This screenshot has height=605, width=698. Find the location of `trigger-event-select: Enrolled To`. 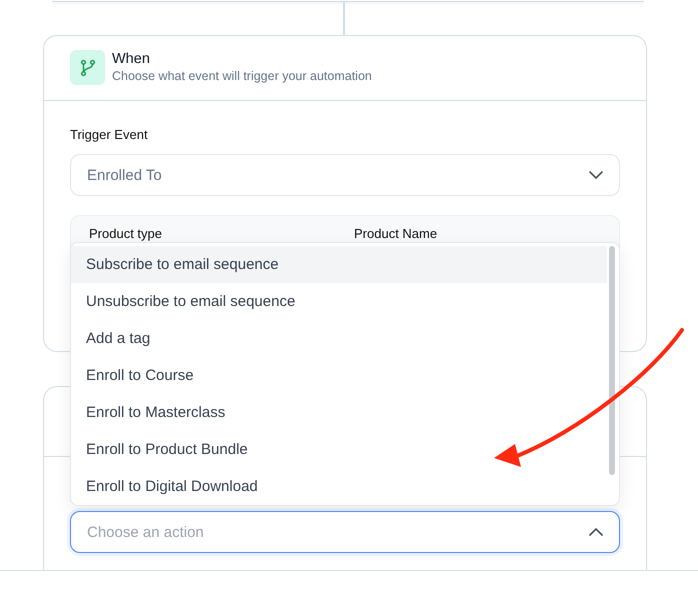

trigger-event-select: Enrolled To is located at coordinates (345, 175).